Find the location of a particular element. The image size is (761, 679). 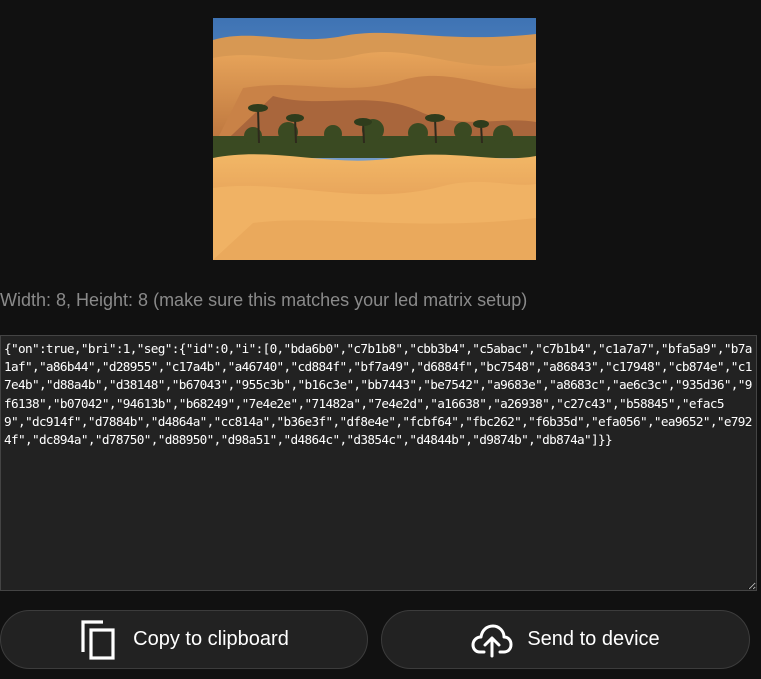

cloud-upload-icon is located at coordinates (492, 640).